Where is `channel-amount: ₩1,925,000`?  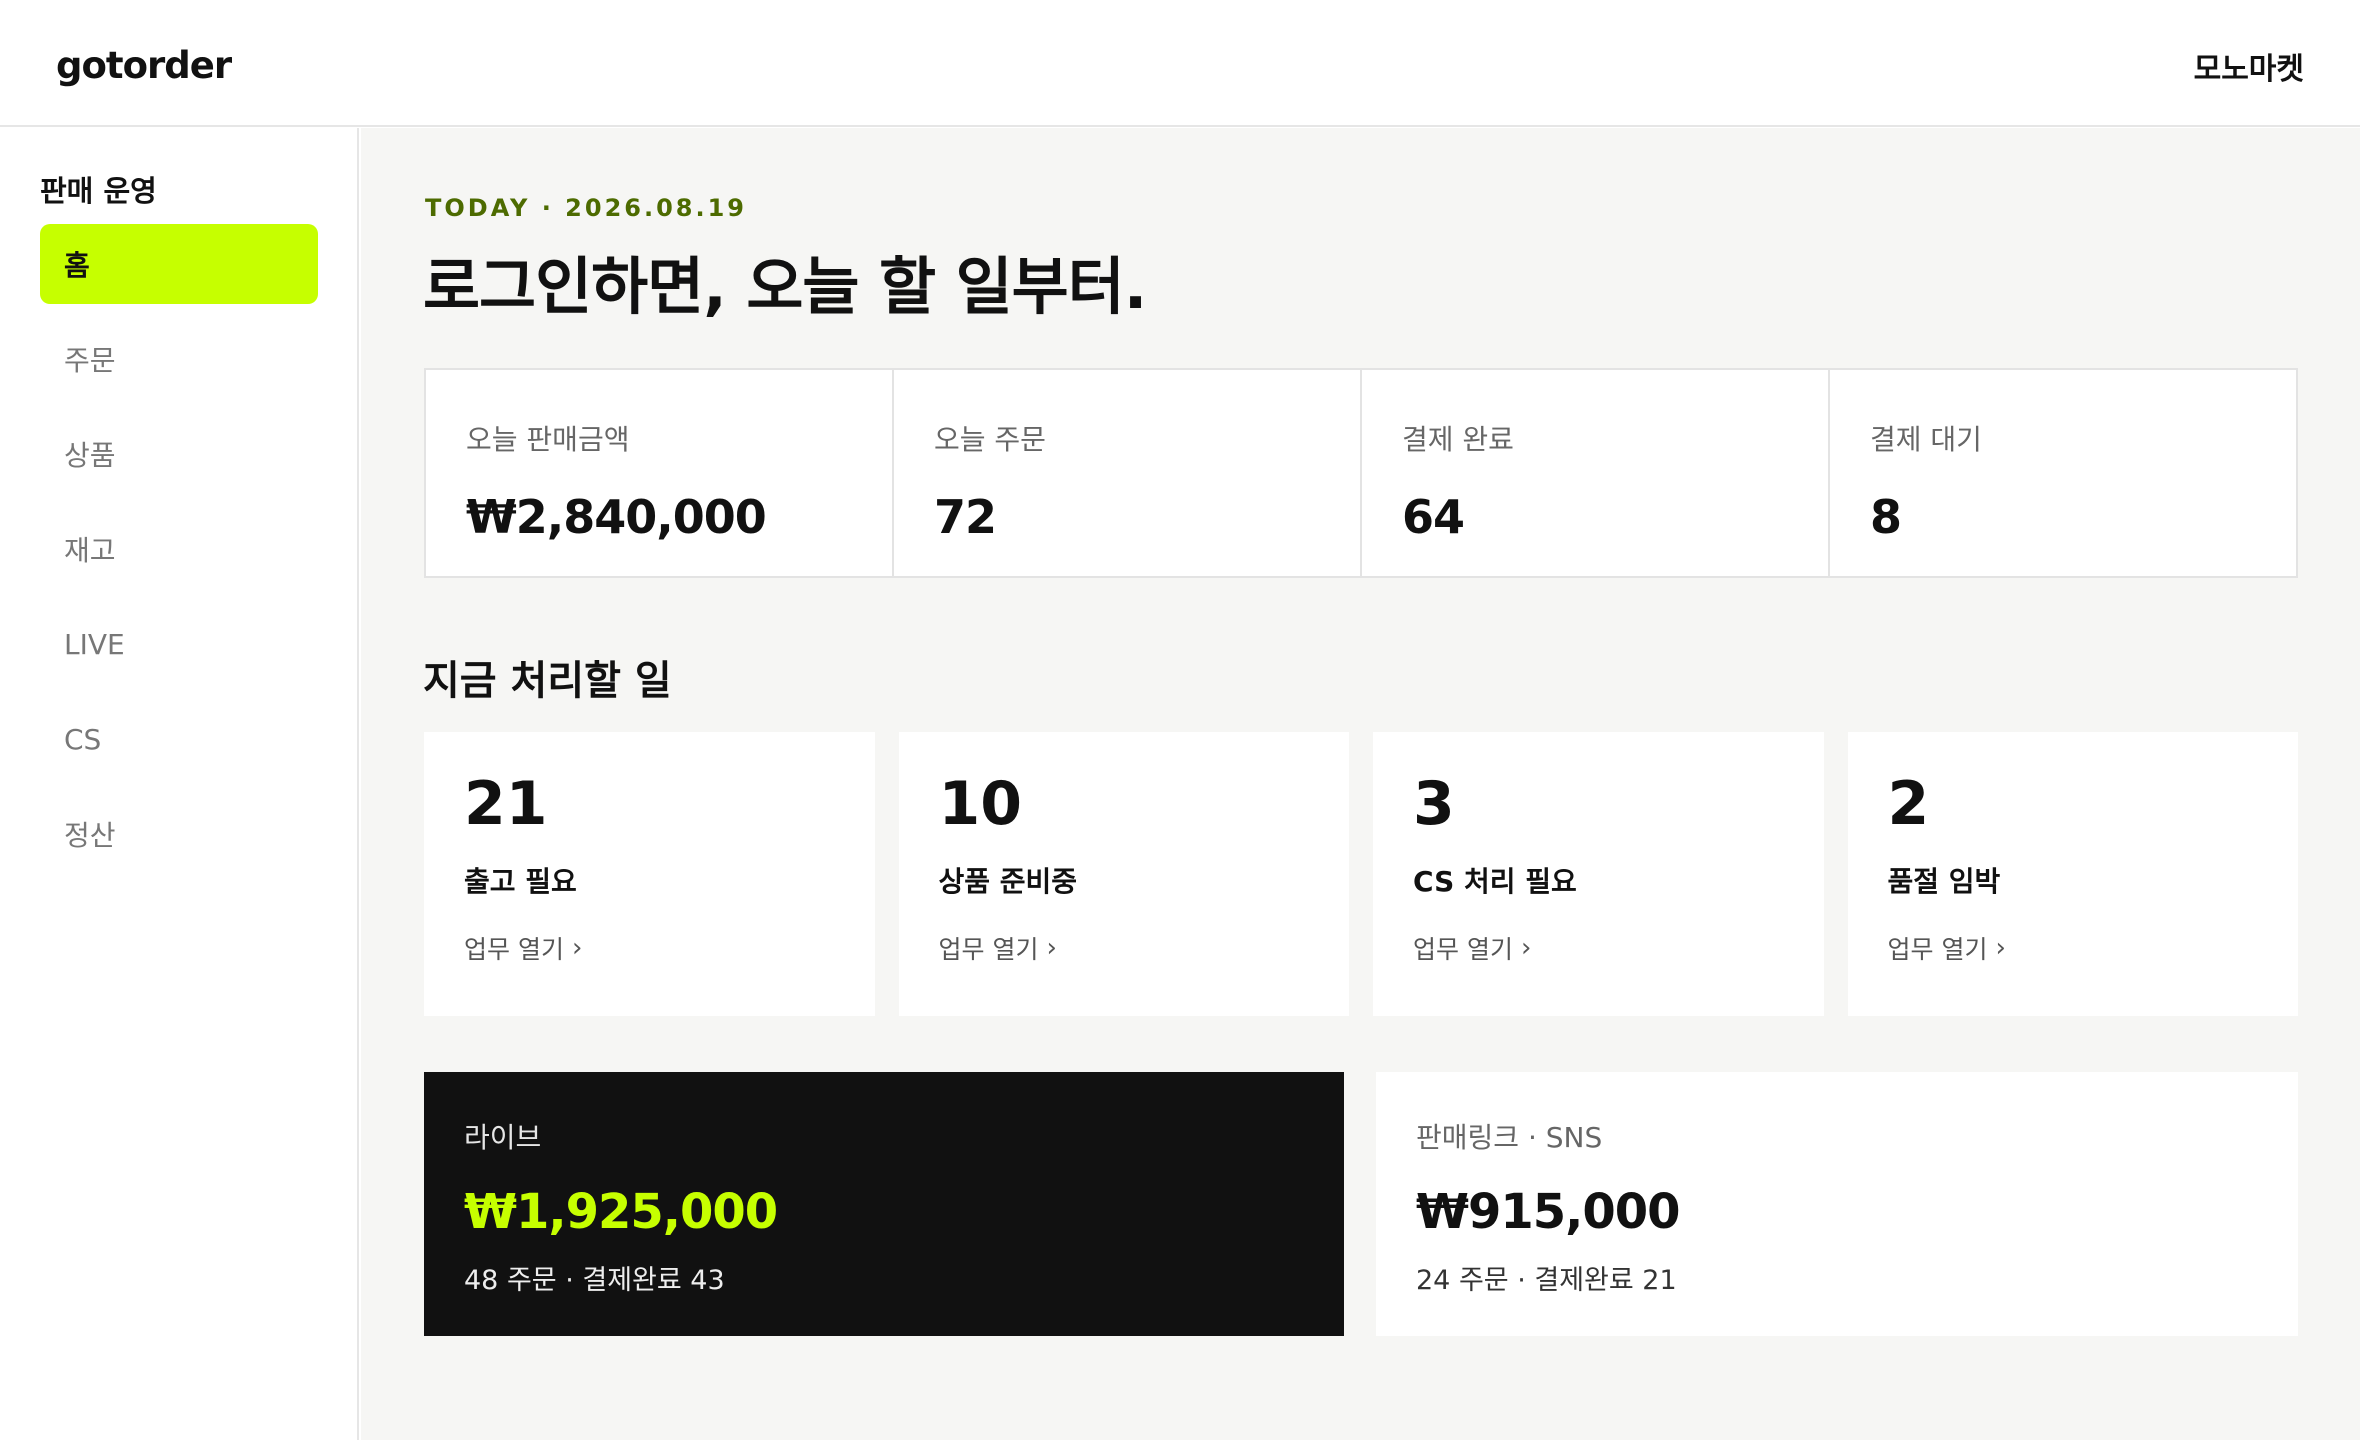 channel-amount: ₩1,925,000 is located at coordinates (621, 1212).